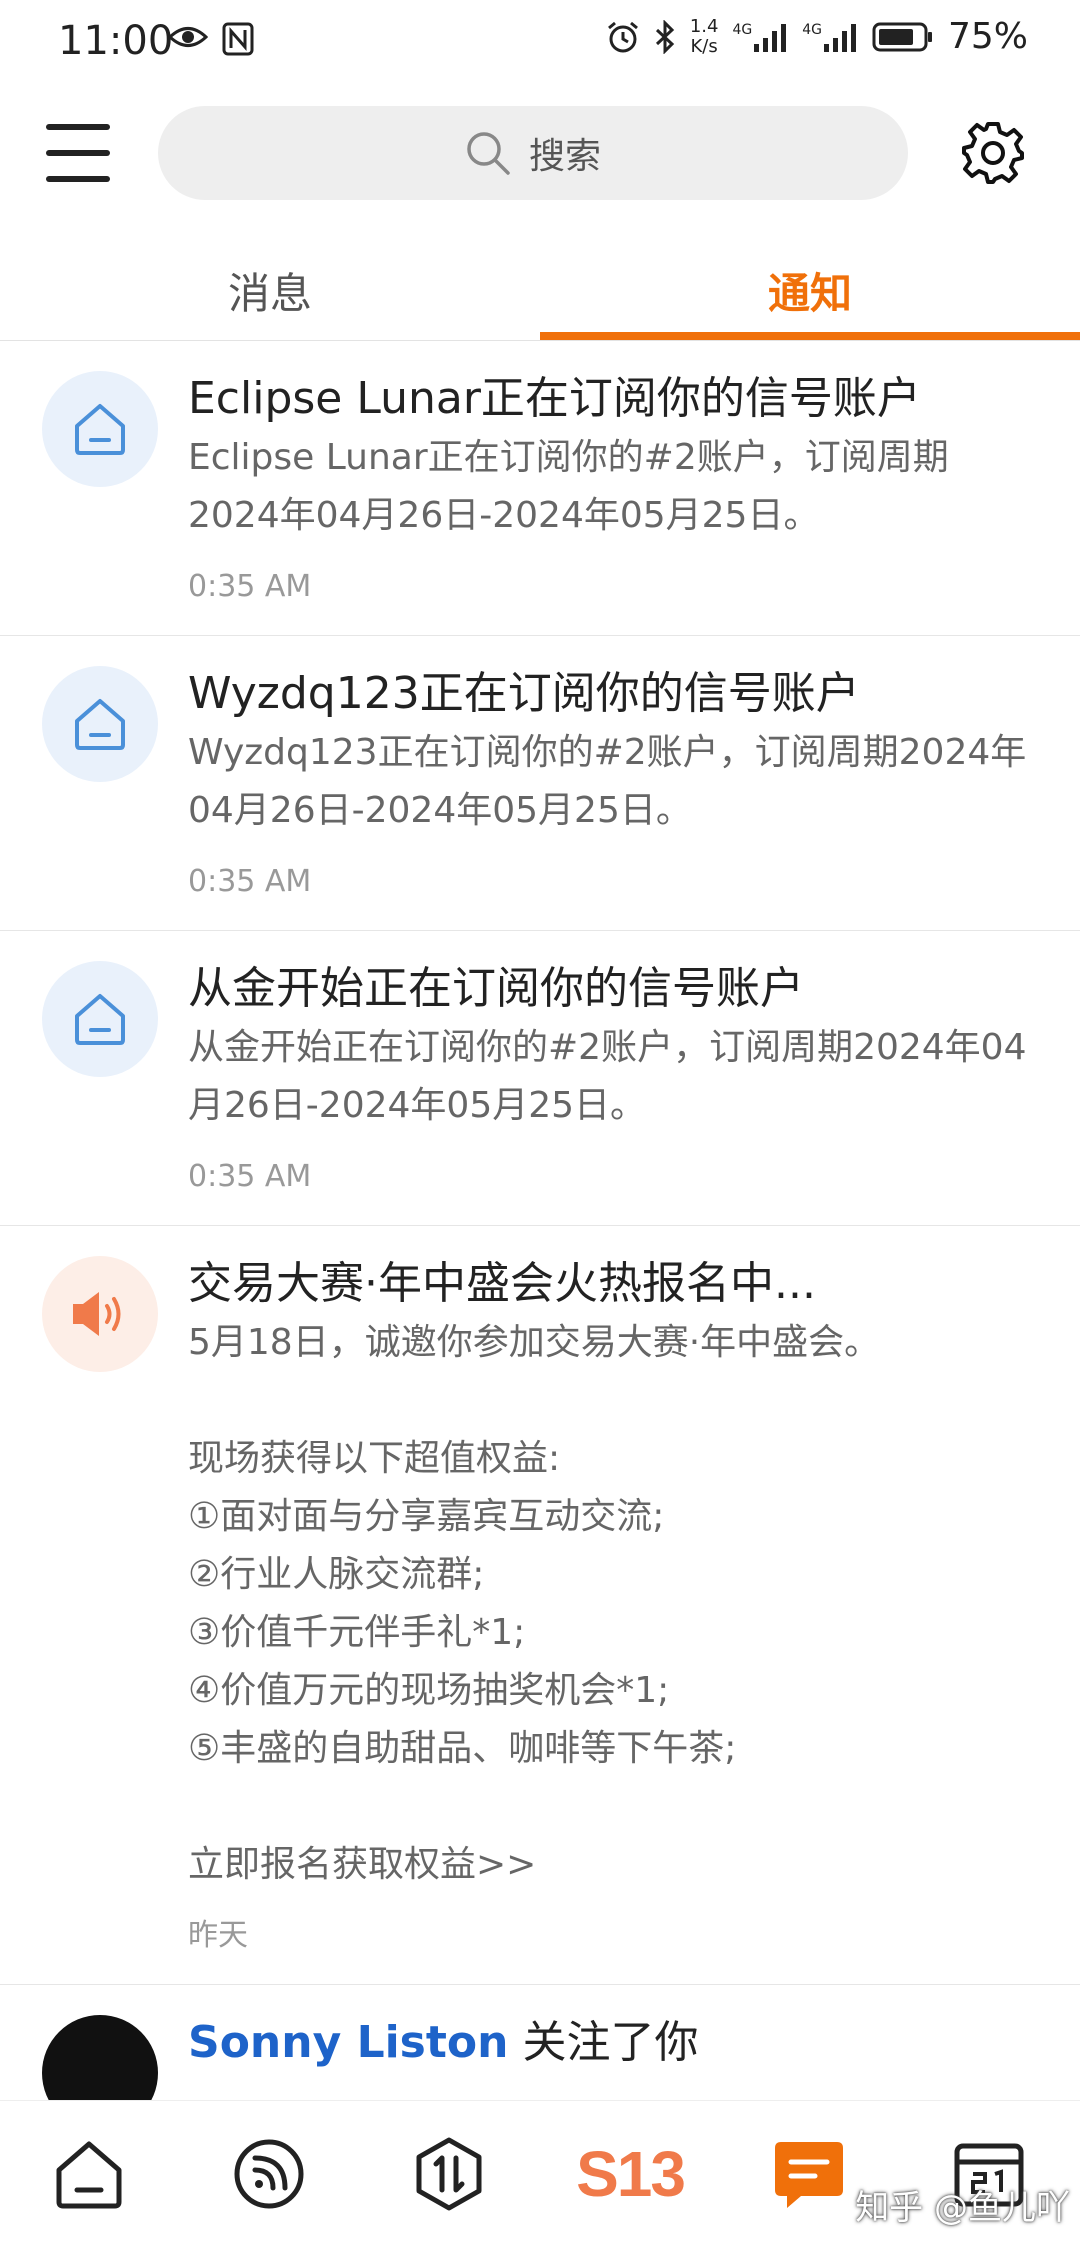  What do you see at coordinates (188, 37) in the screenshot?
I see `eye-icon` at bounding box center [188, 37].